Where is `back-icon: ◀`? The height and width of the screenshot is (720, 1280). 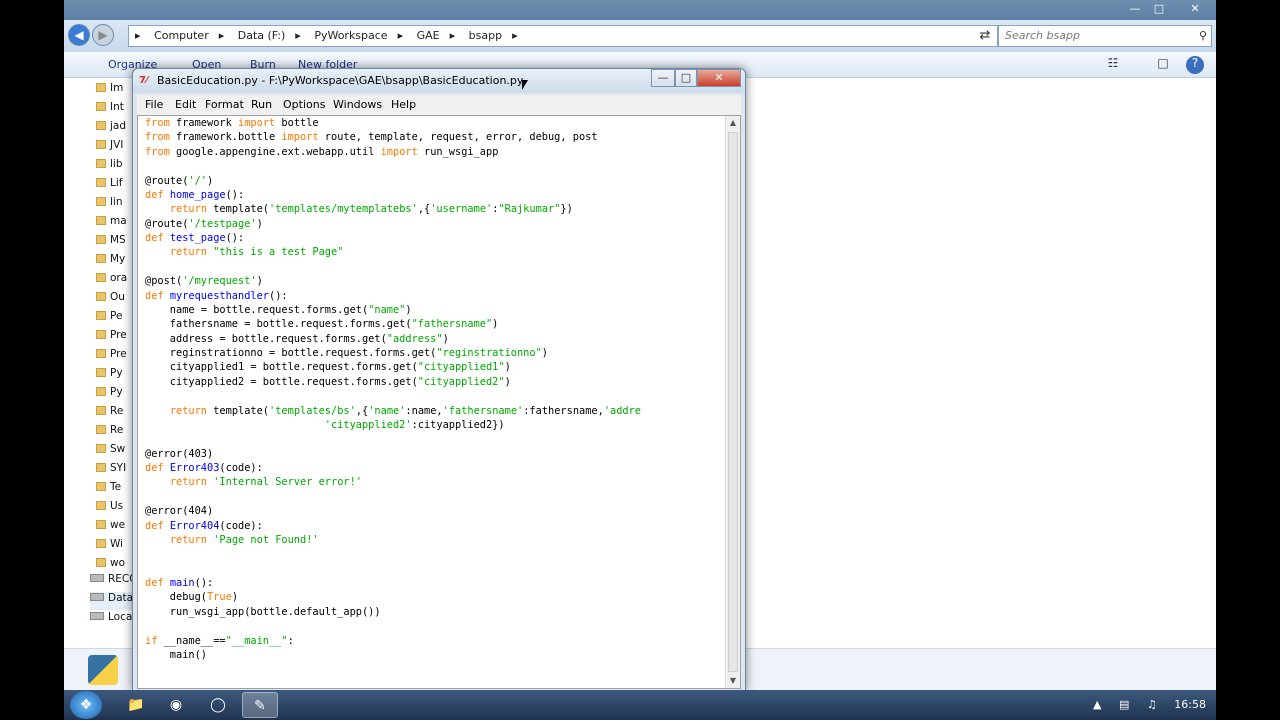
back-icon: ◀ is located at coordinates (79, 35).